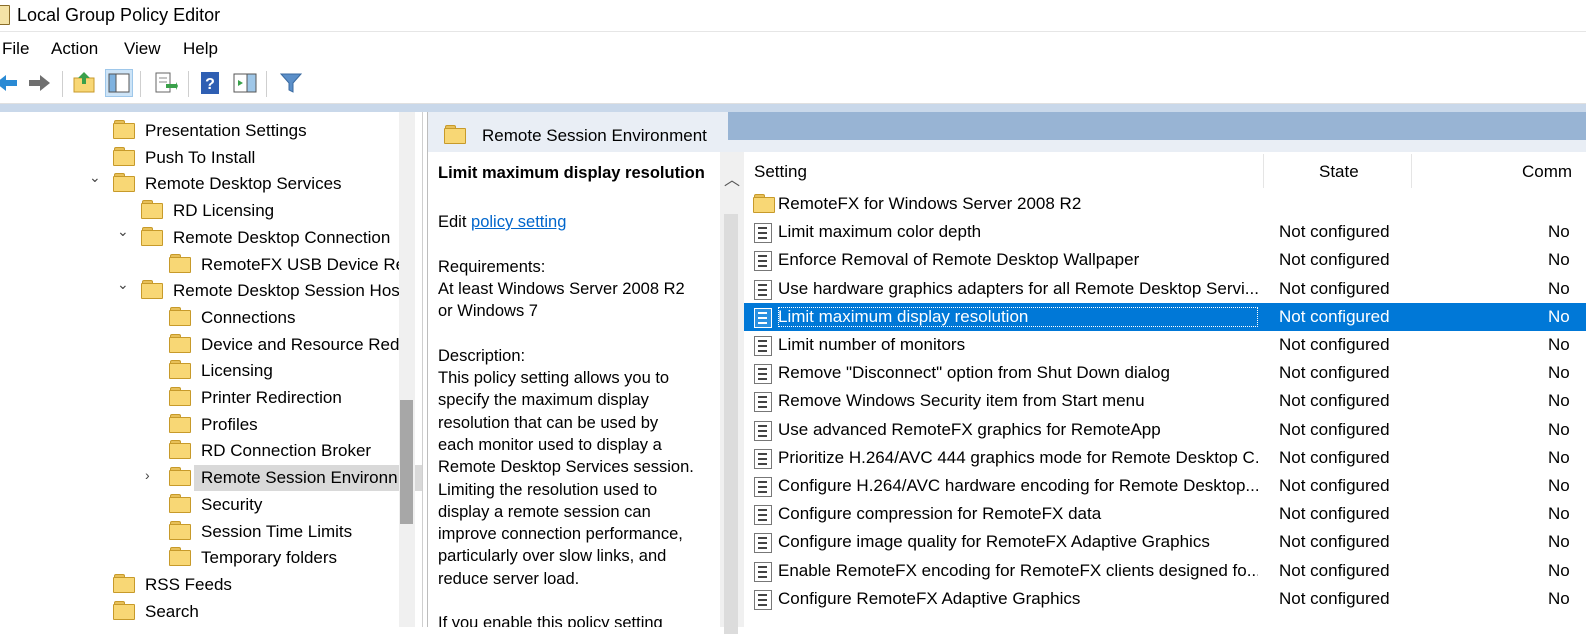  I want to click on table-row: RemoteFX for Windows Server 2008 R2, so click(1165, 204).